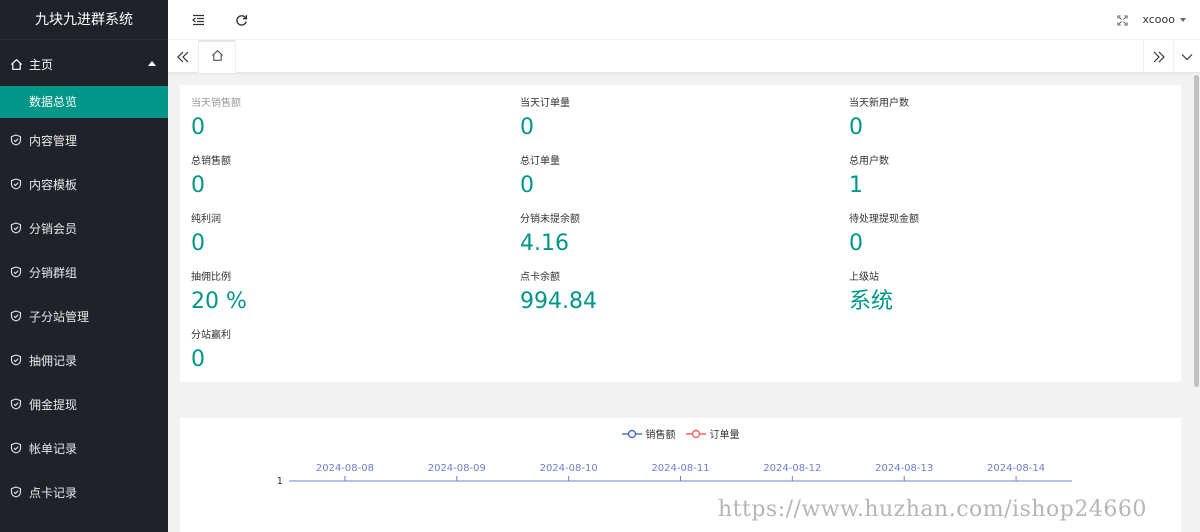 This screenshot has width=1200, height=532. What do you see at coordinates (219, 301) in the screenshot?
I see `stat-value: 20 %` at bounding box center [219, 301].